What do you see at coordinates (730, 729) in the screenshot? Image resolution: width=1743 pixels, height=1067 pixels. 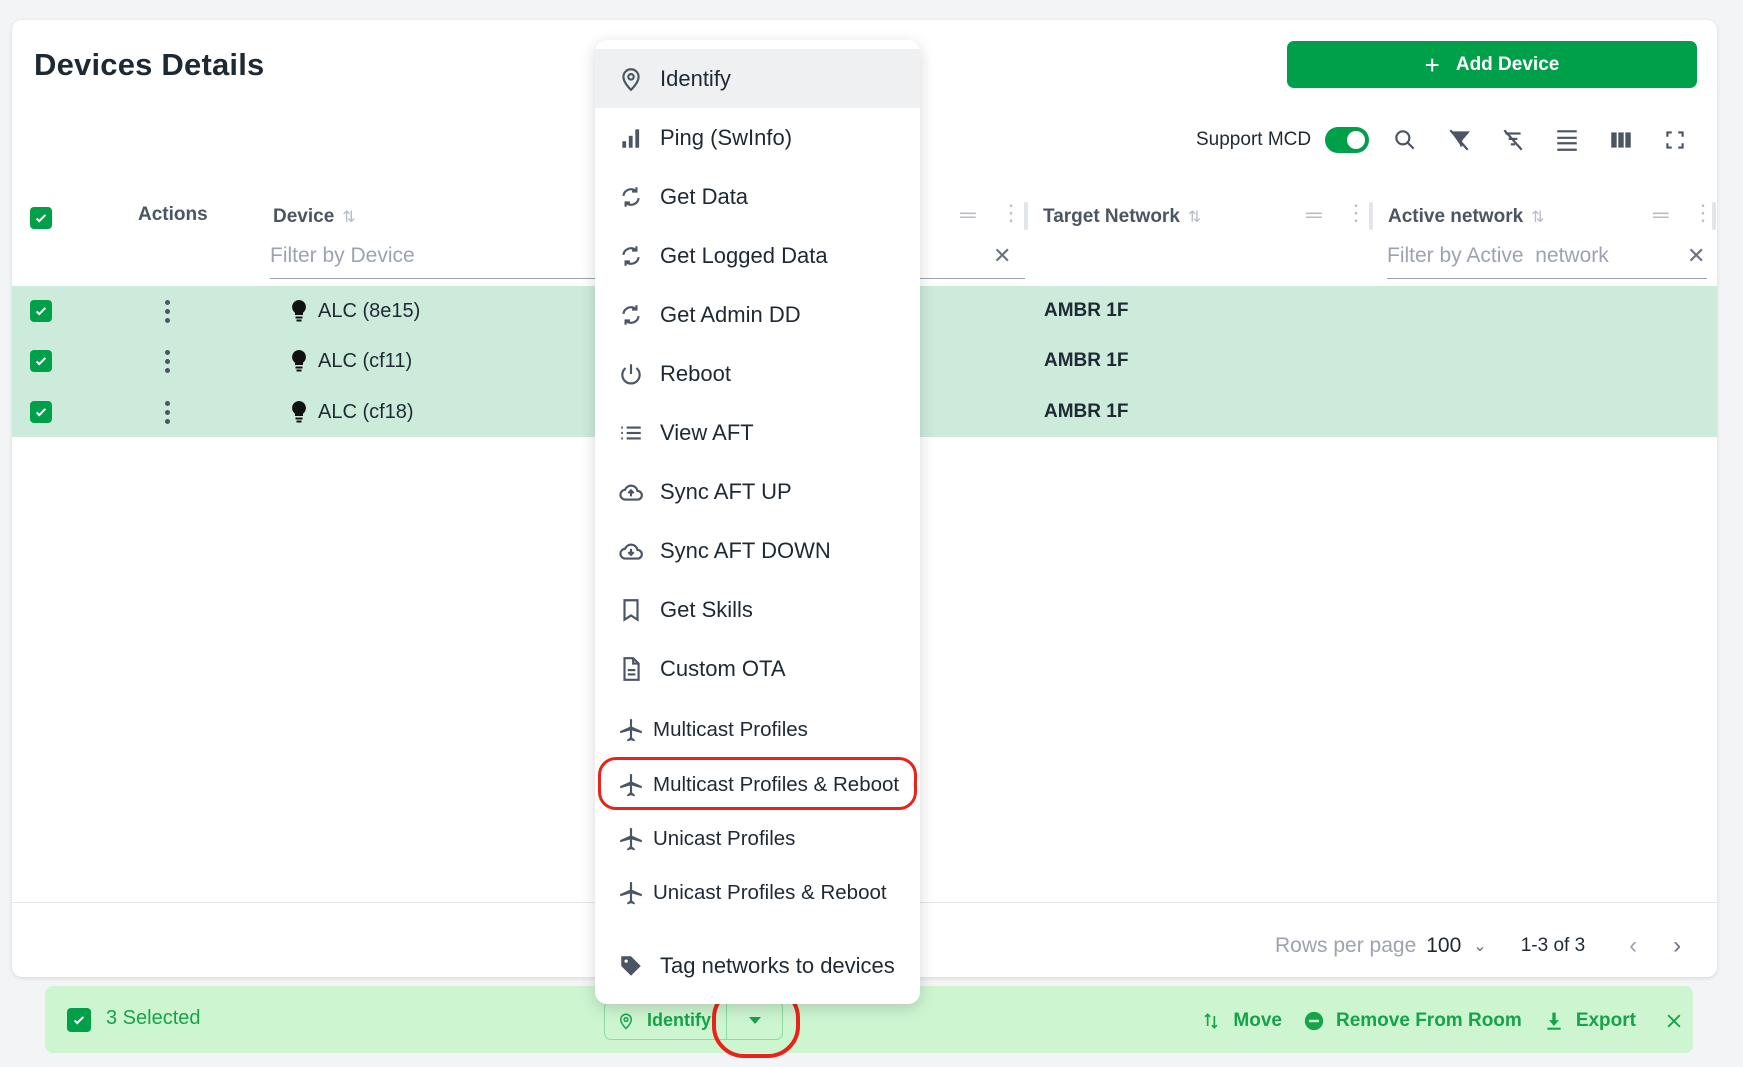 I see `menu-item-label: Multicast Profiles` at bounding box center [730, 729].